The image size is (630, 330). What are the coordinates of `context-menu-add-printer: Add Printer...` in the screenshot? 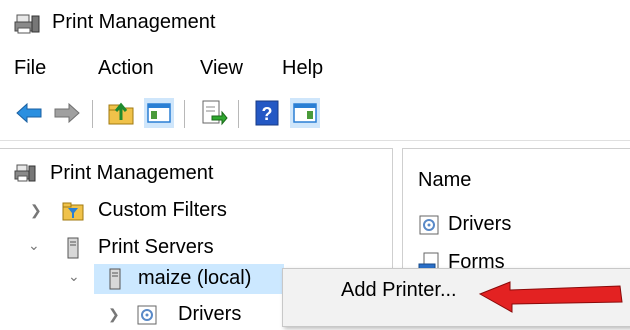 It's located at (399, 290).